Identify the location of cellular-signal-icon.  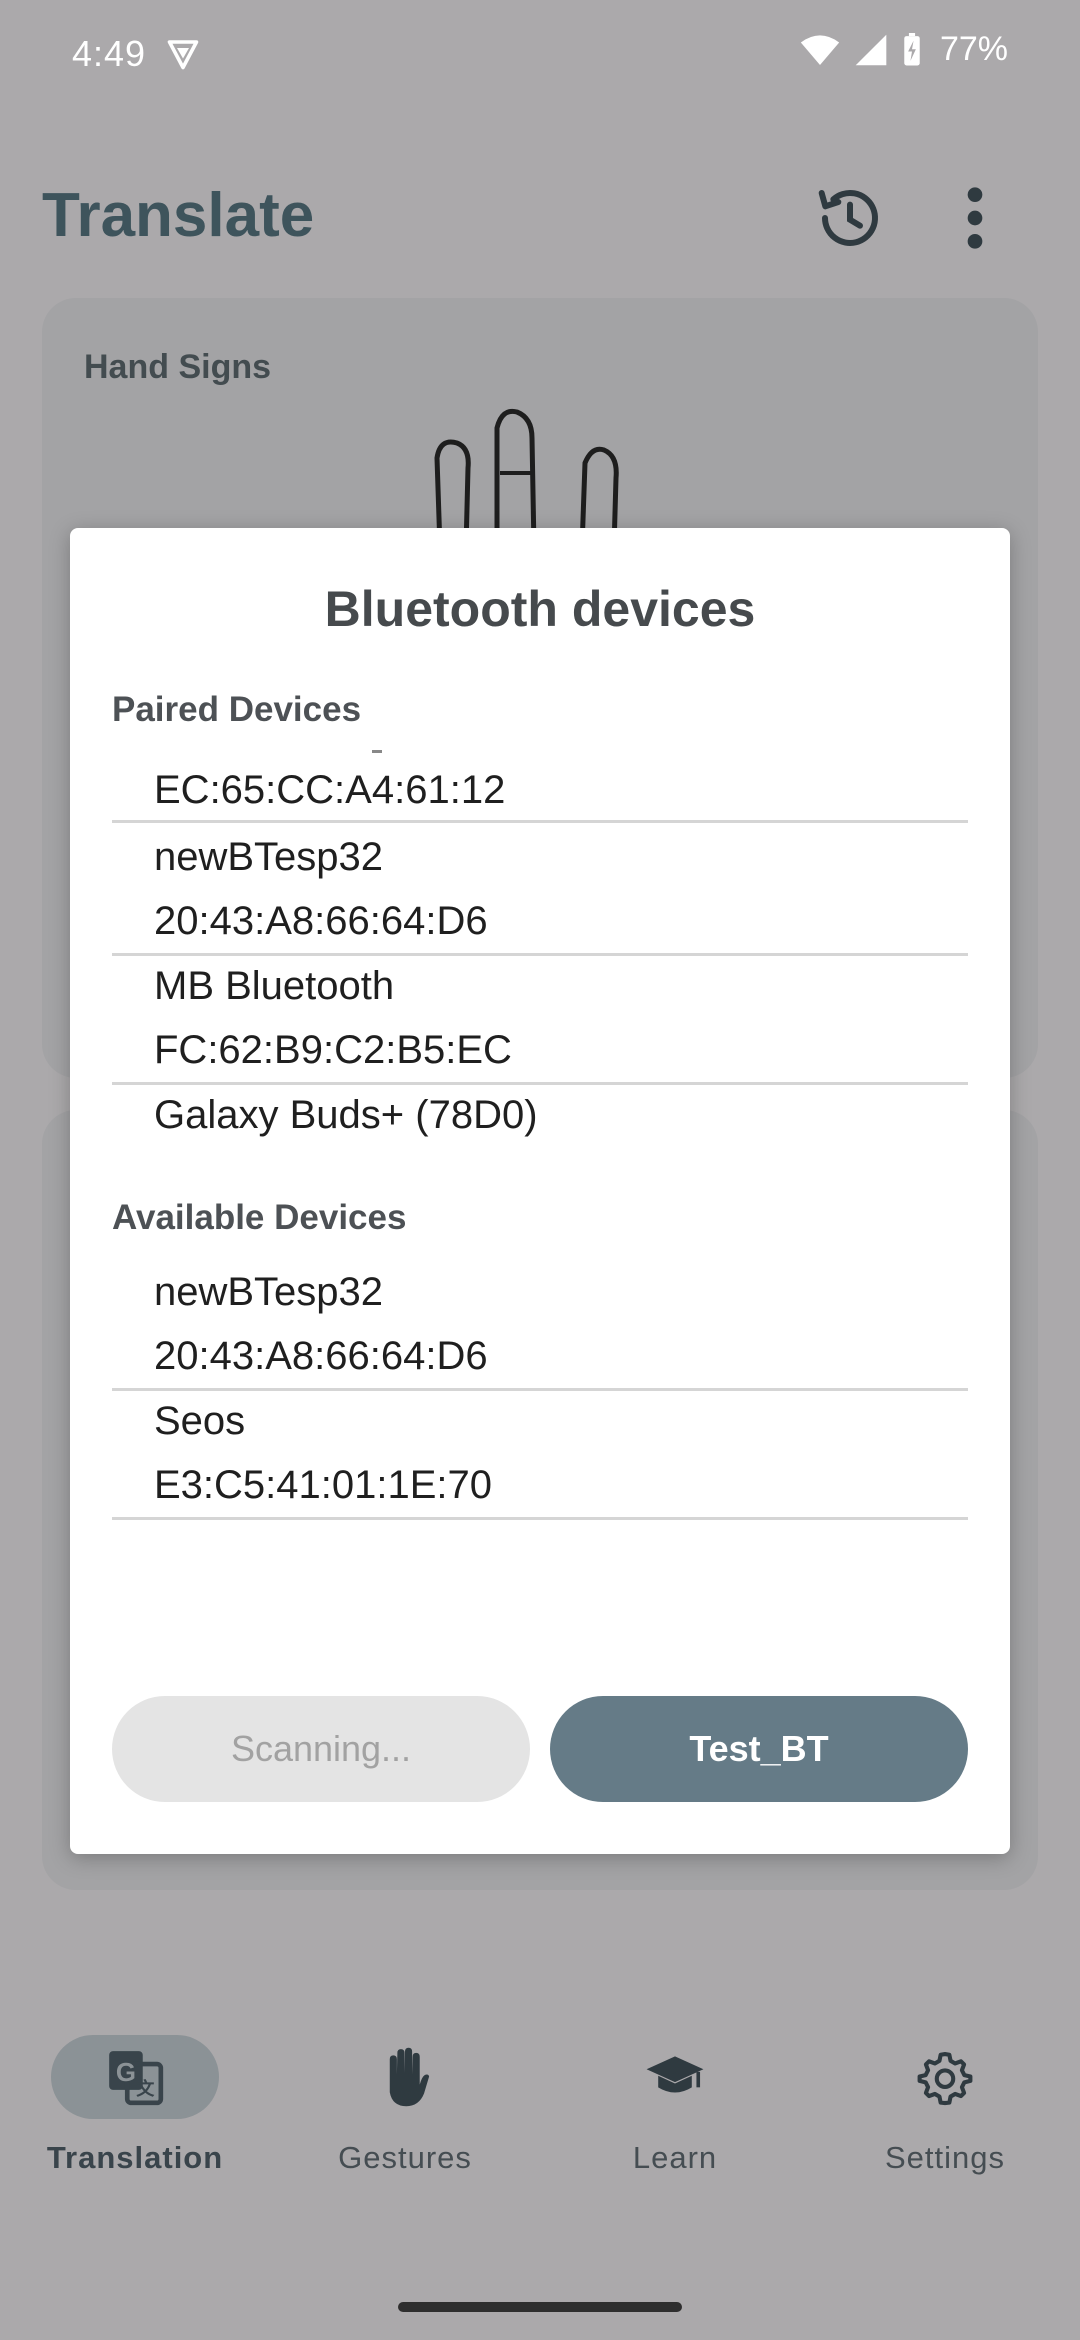
(871, 49).